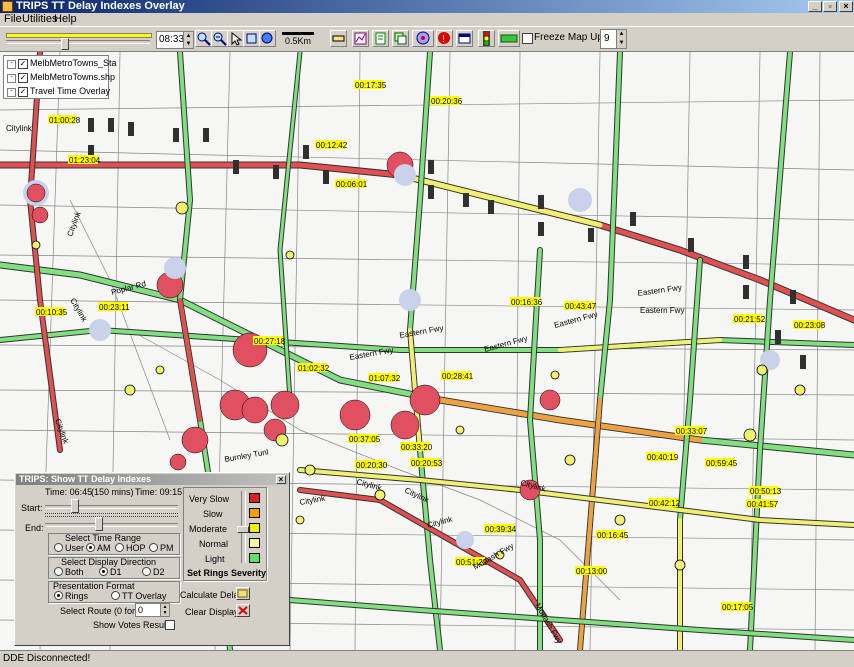 The image size is (854, 667). I want to click on svg-text: 00:20:53, so click(427, 463).